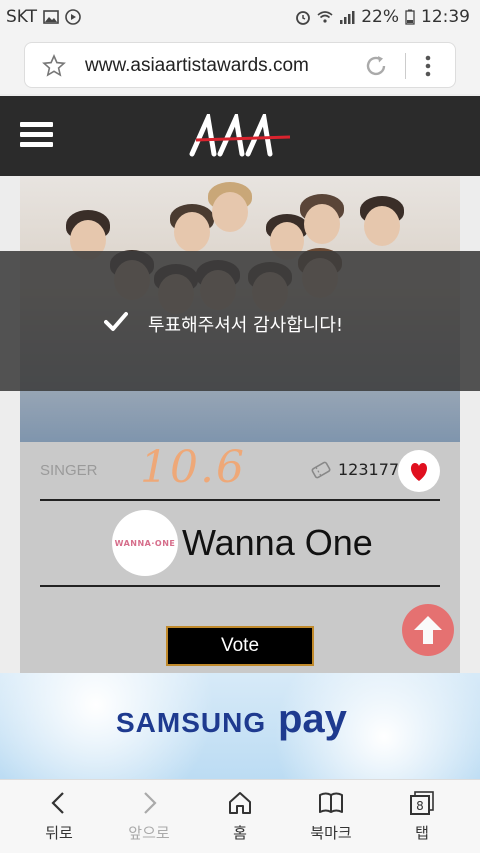 The height and width of the screenshot is (853, 480). I want to click on wifi-icon, so click(325, 17).